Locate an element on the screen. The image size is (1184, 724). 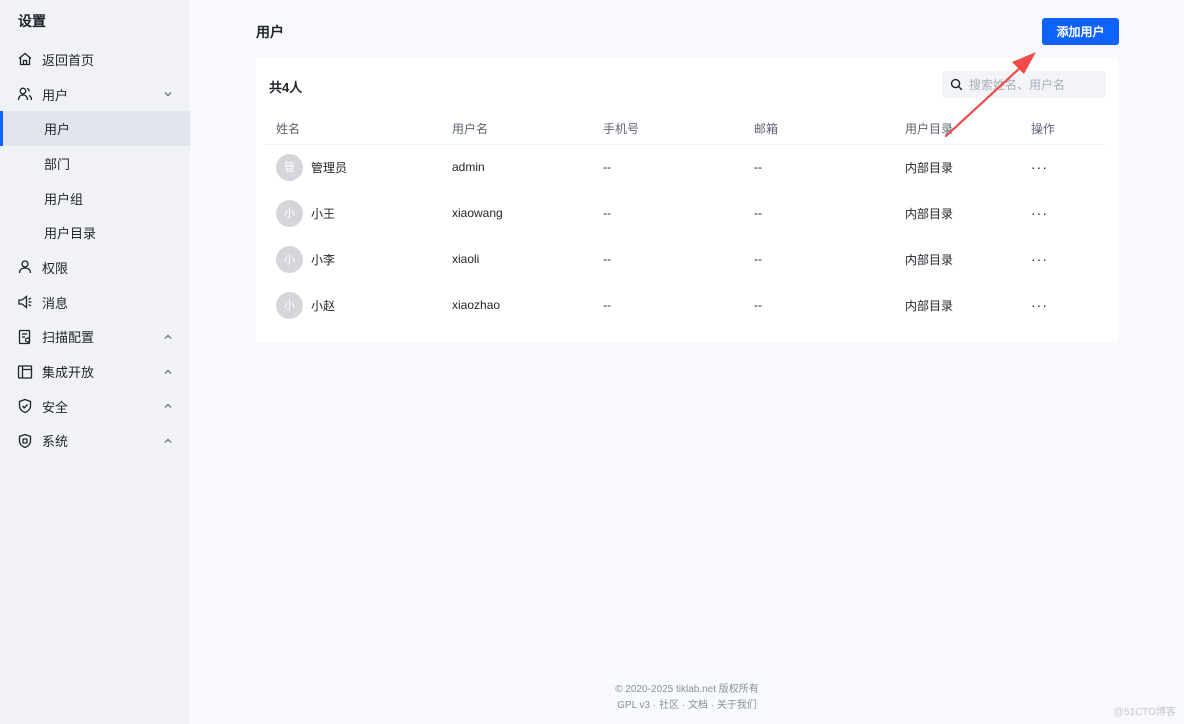
sidebar-item-label: 扫描配置 is located at coordinates (68, 338).